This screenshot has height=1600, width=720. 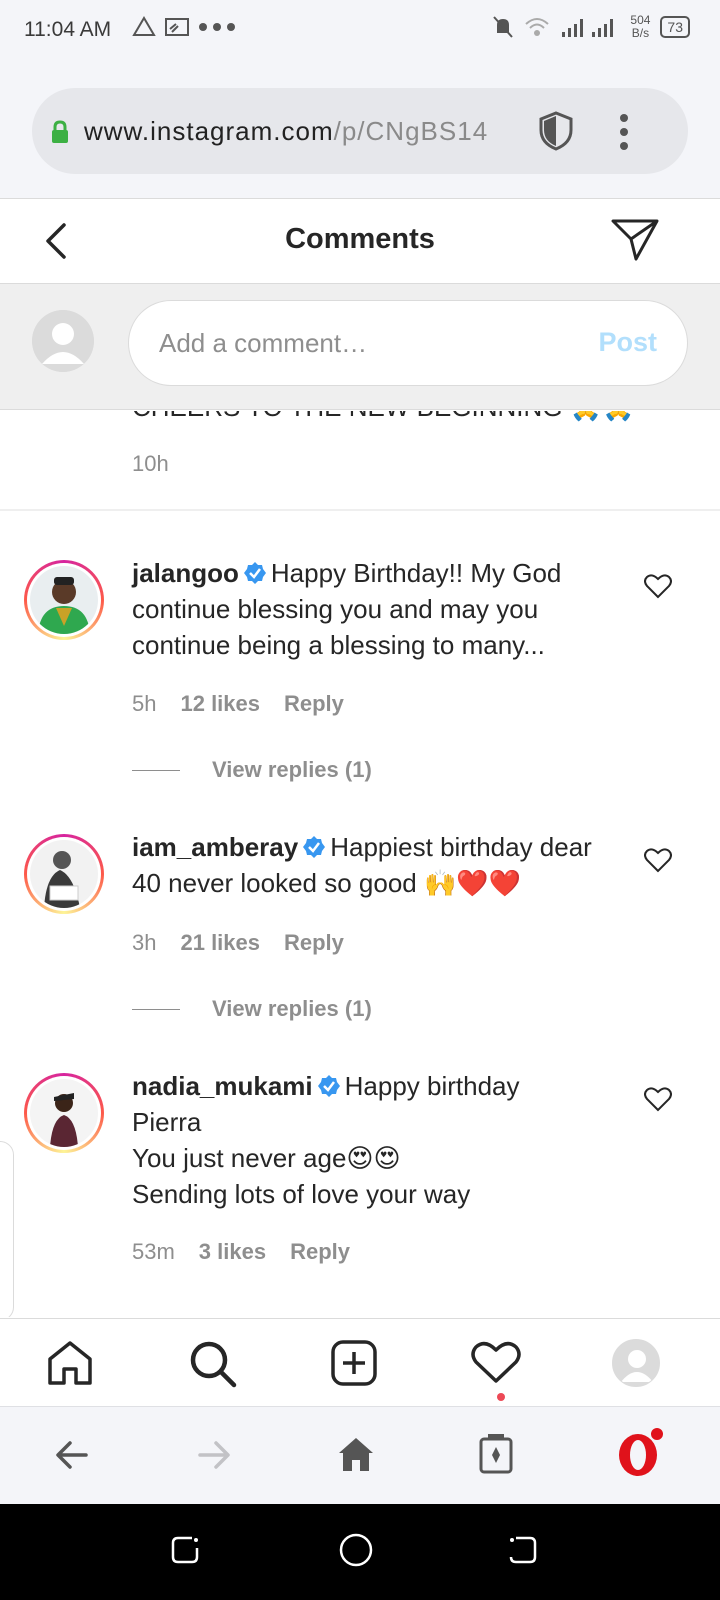 What do you see at coordinates (301, 1194) in the screenshot?
I see `comment-text-line: Sending lots of love your way` at bounding box center [301, 1194].